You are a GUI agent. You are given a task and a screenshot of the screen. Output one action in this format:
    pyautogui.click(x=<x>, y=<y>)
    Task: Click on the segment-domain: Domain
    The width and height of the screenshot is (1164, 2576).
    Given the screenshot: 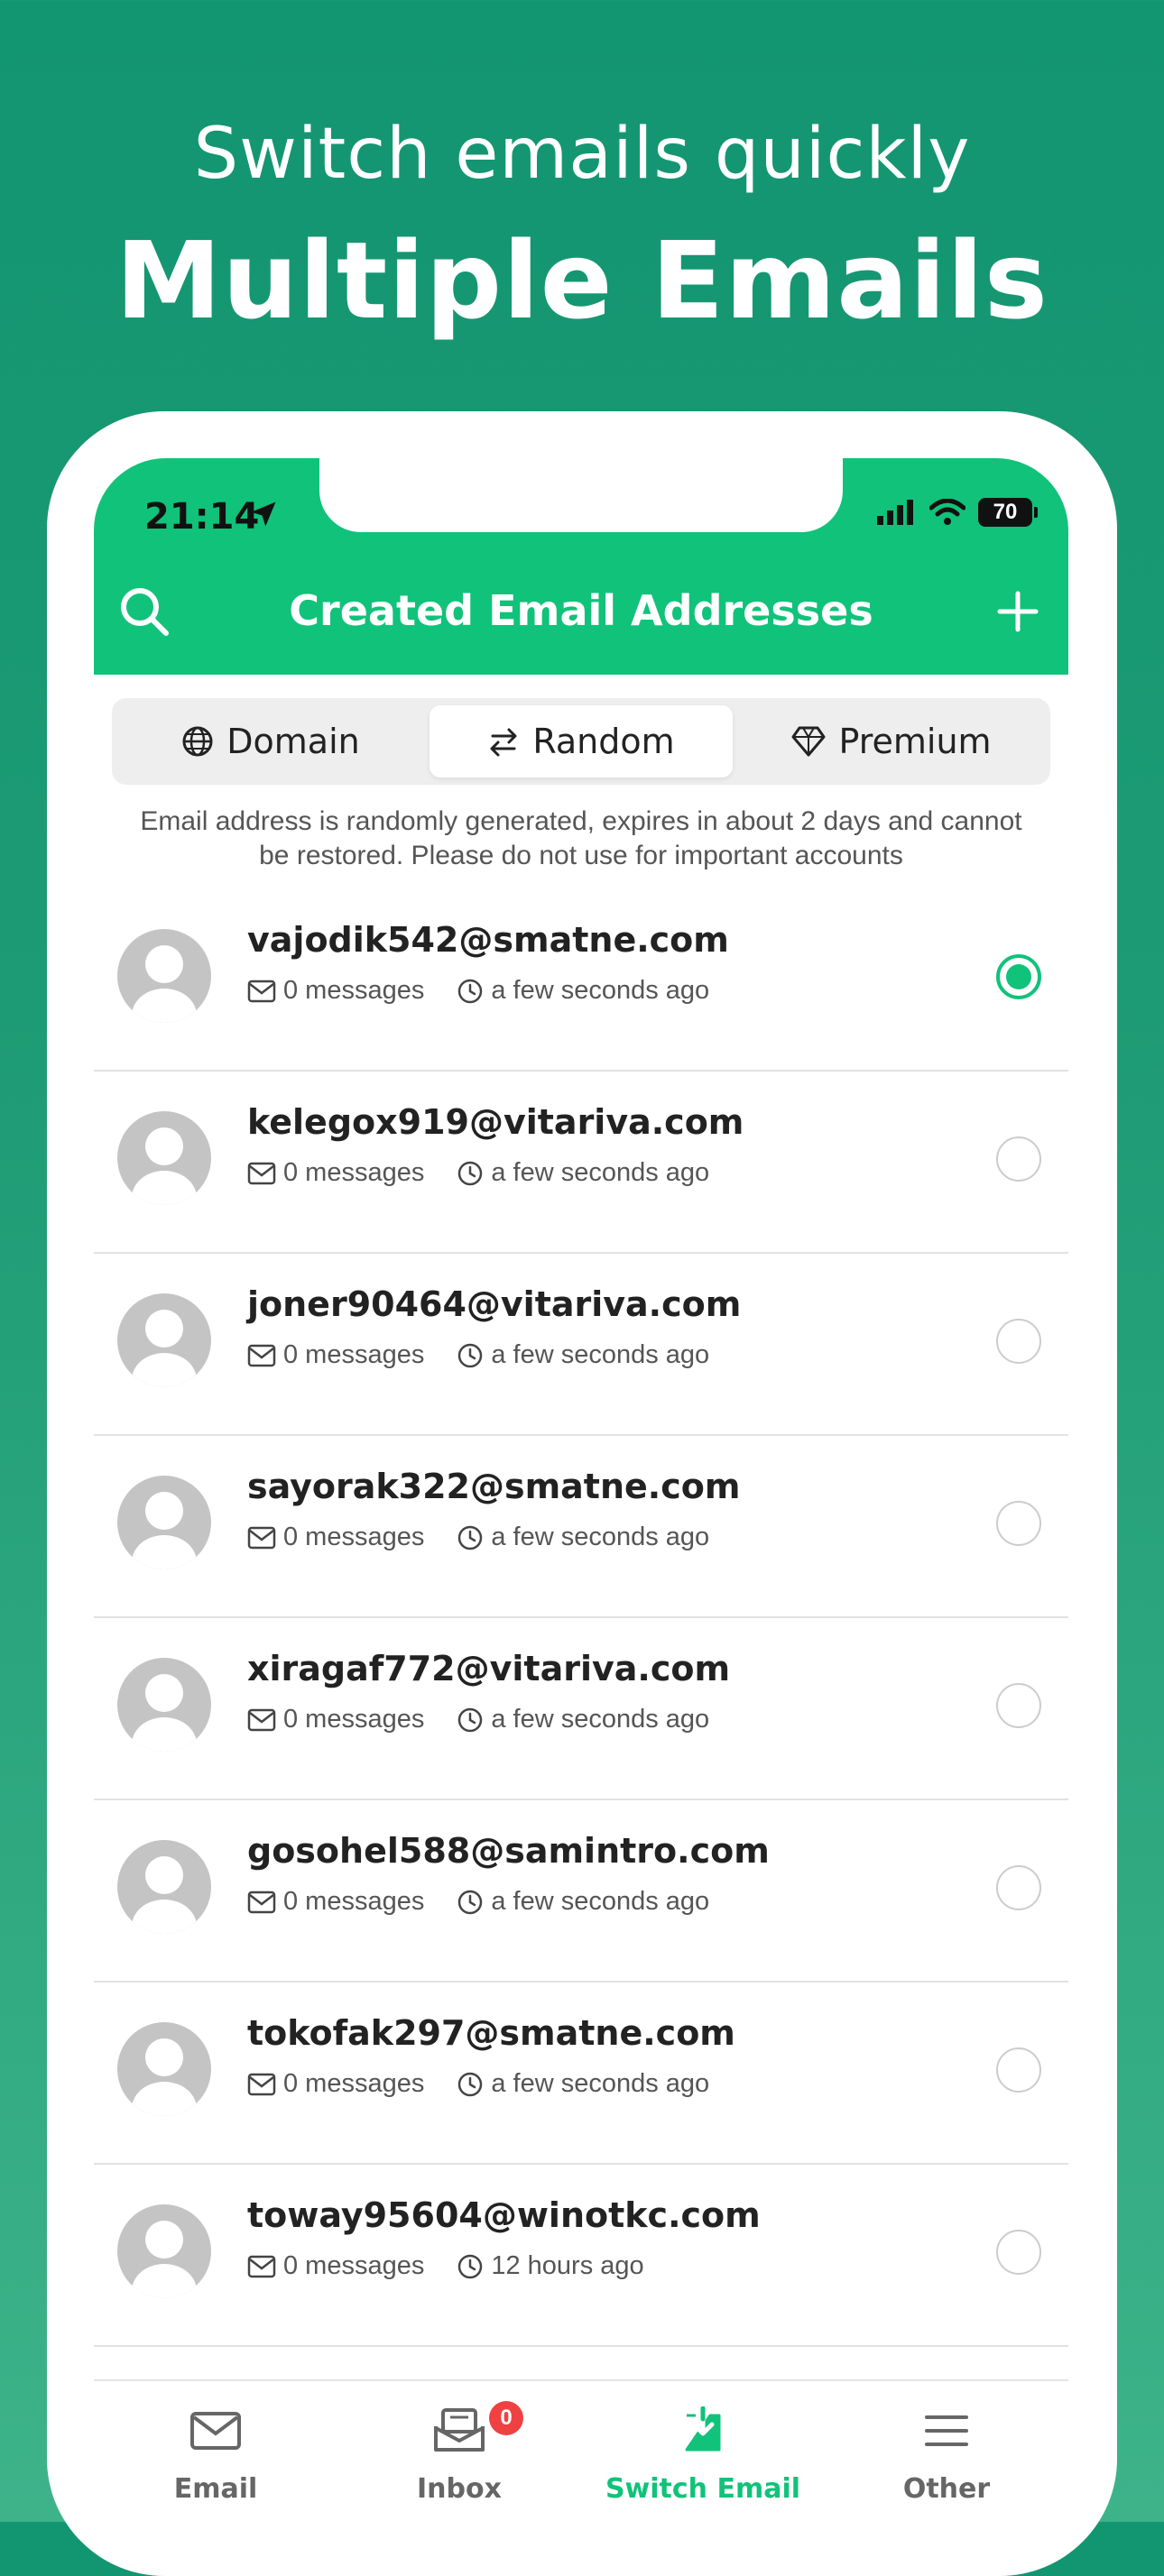 What is the action you would take?
    pyautogui.click(x=270, y=741)
    